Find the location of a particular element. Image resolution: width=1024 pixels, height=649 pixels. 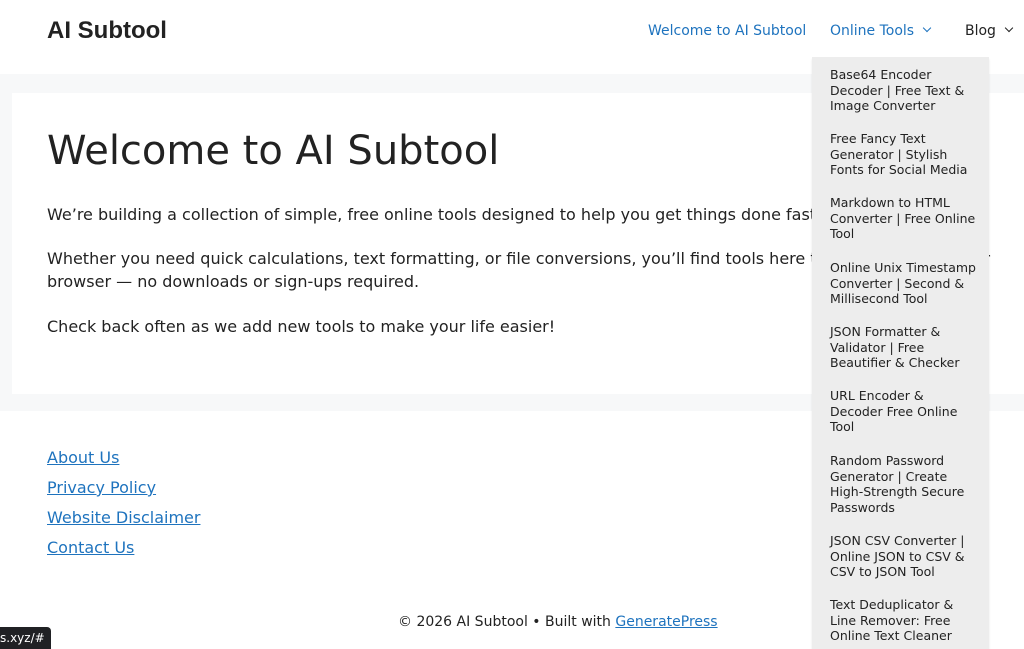

footer-link-privacy: Privacy Policy is located at coordinates (101, 488).